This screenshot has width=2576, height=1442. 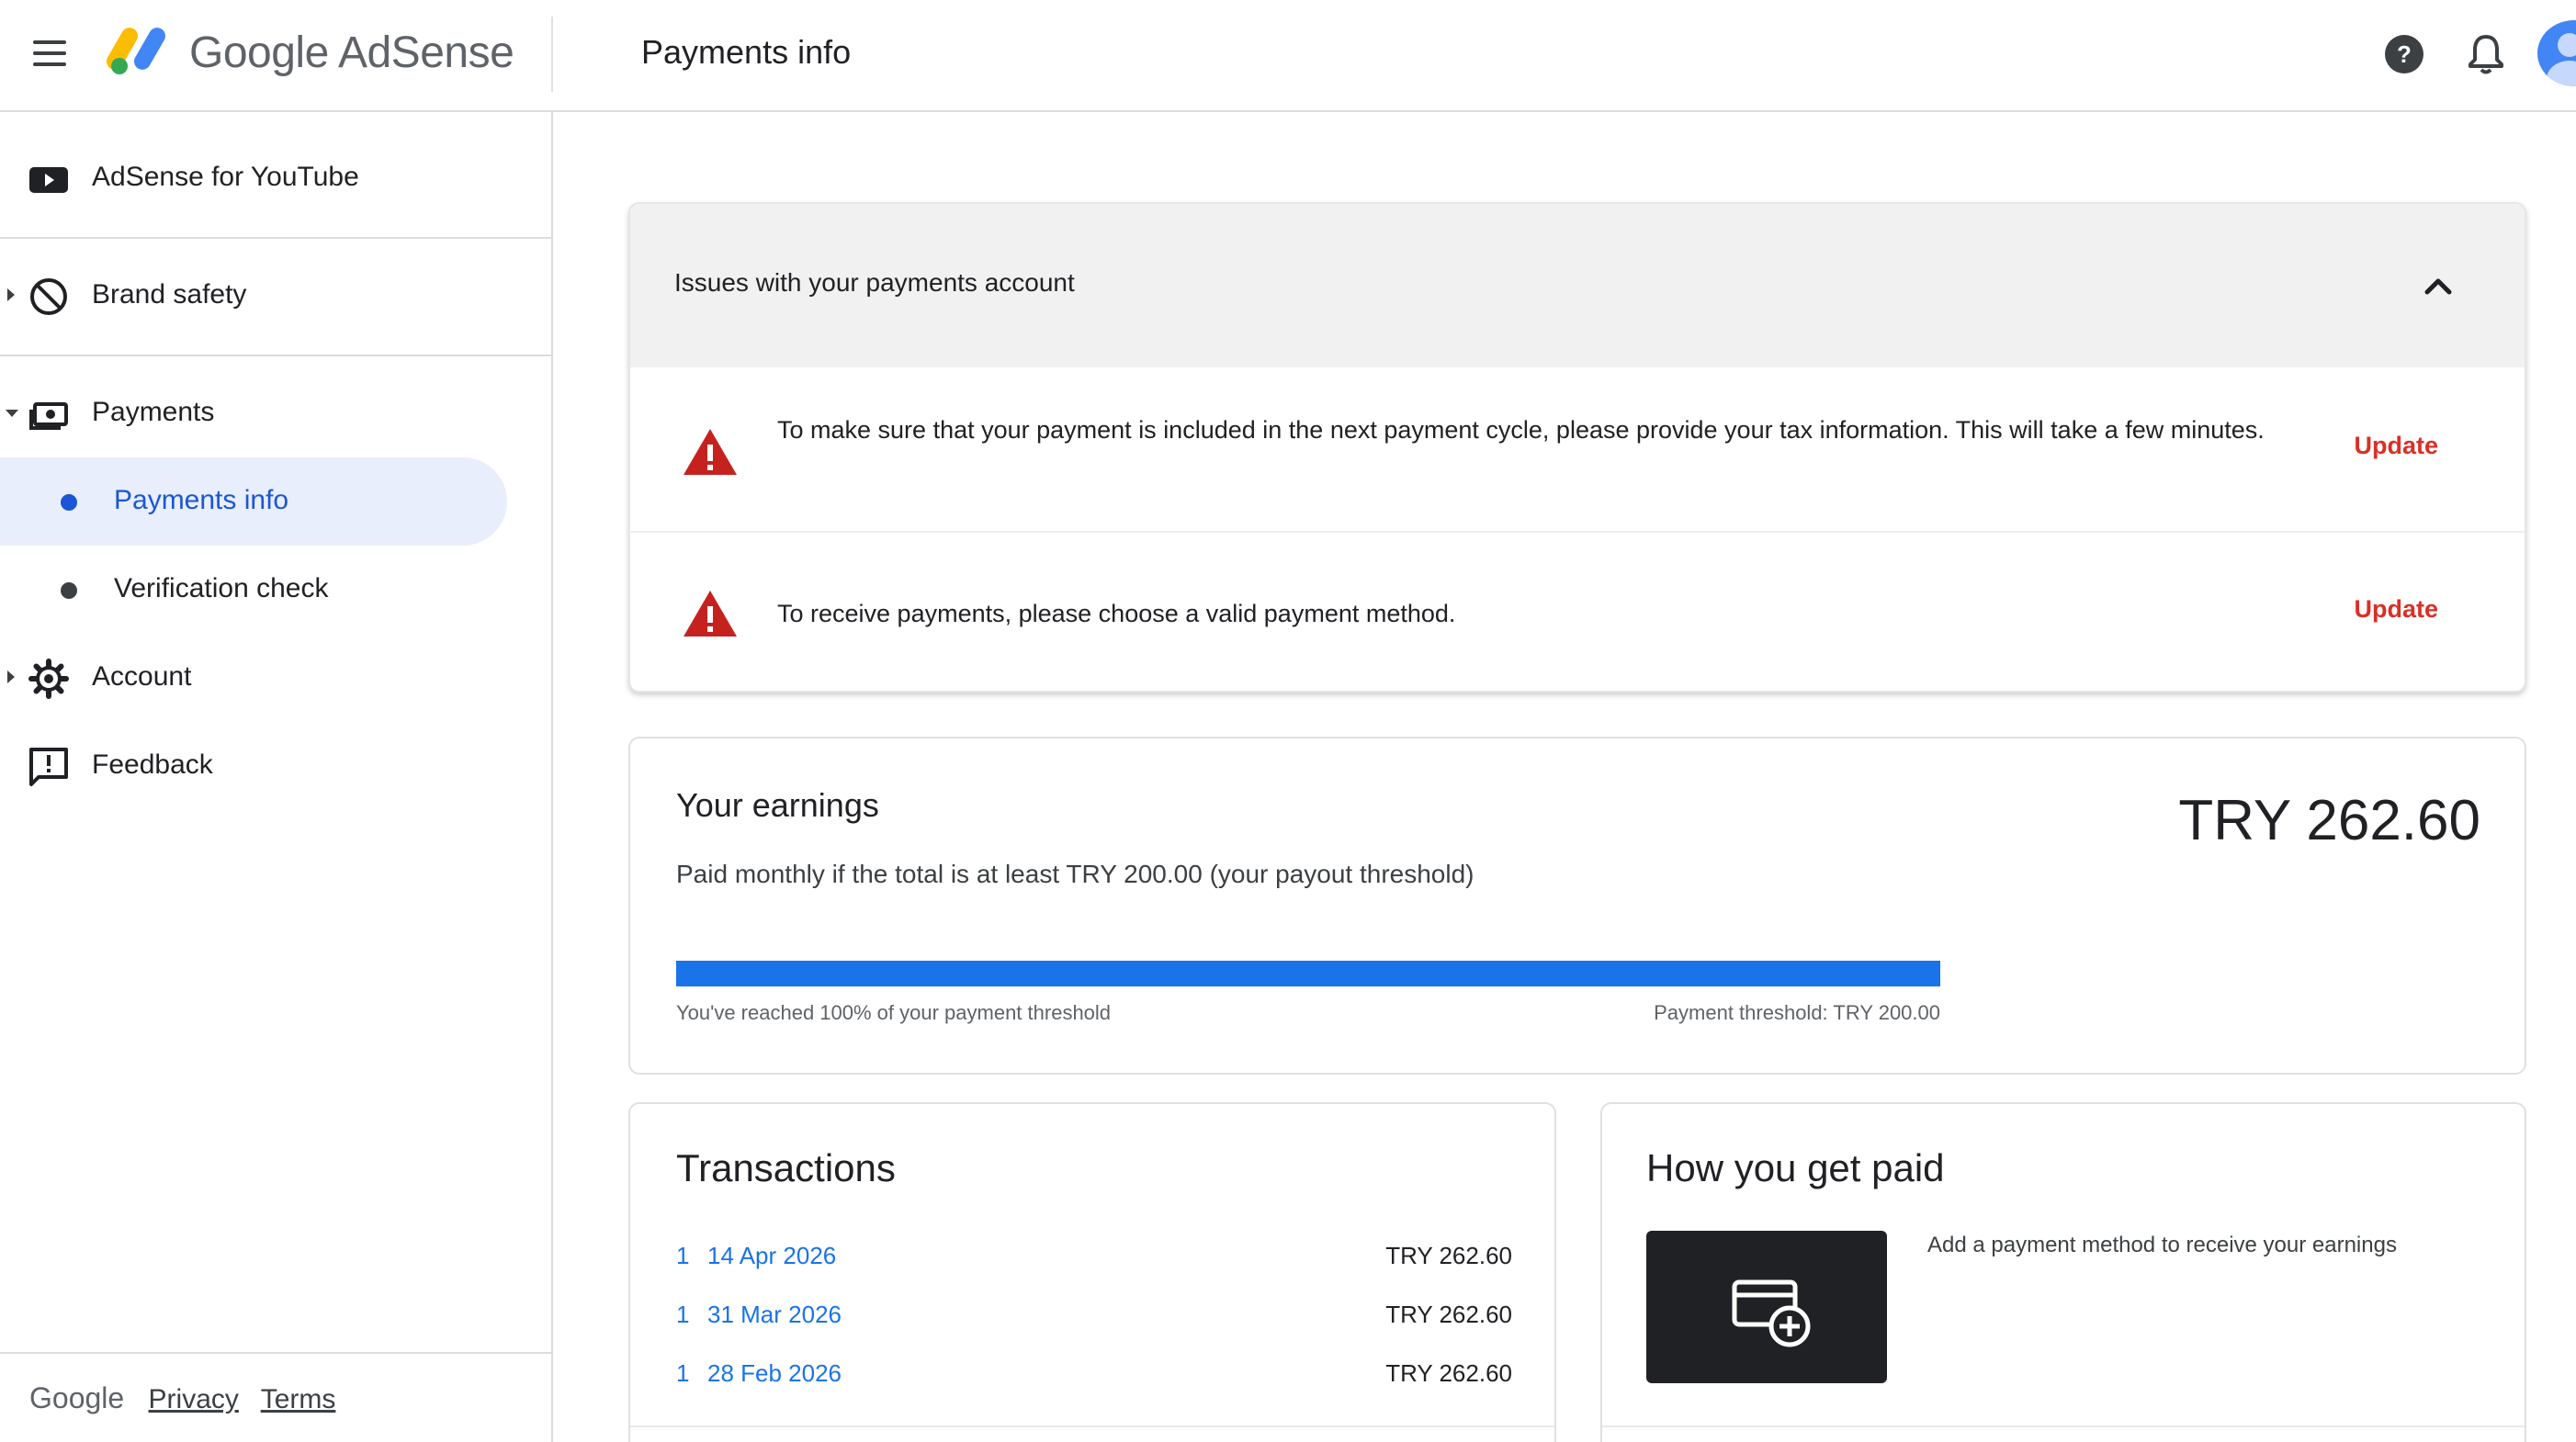 I want to click on active-dot-icon, so click(x=69, y=502).